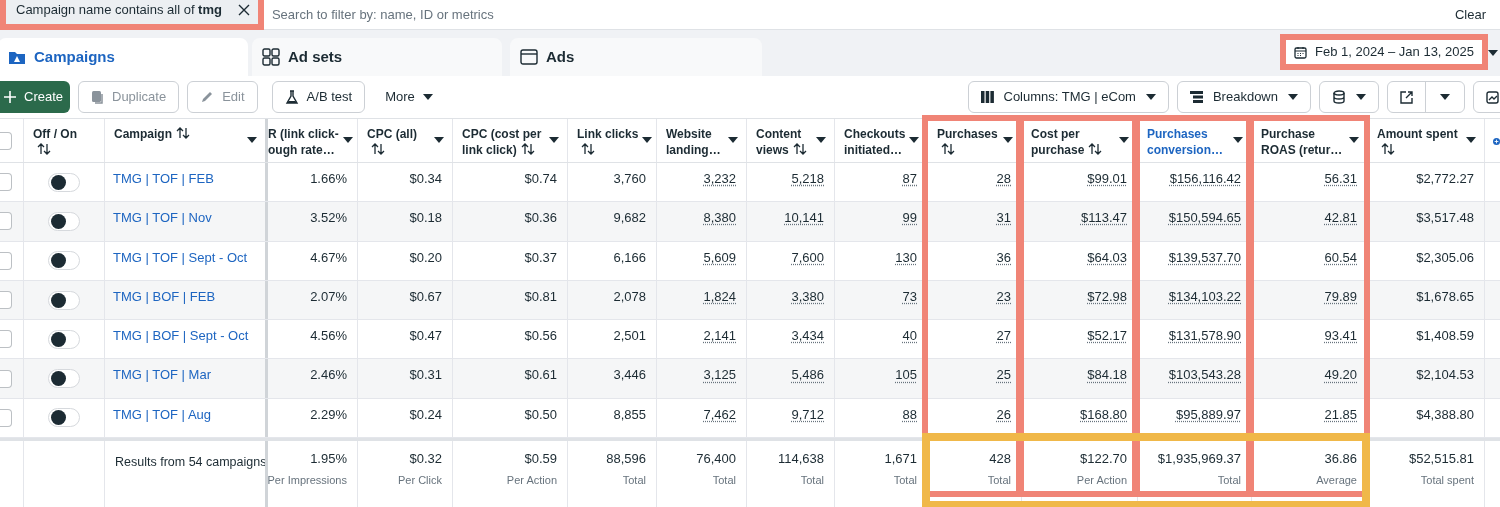 The image size is (1500, 507). I want to click on campaign-link: TMG | TOF | Nov, so click(162, 218).